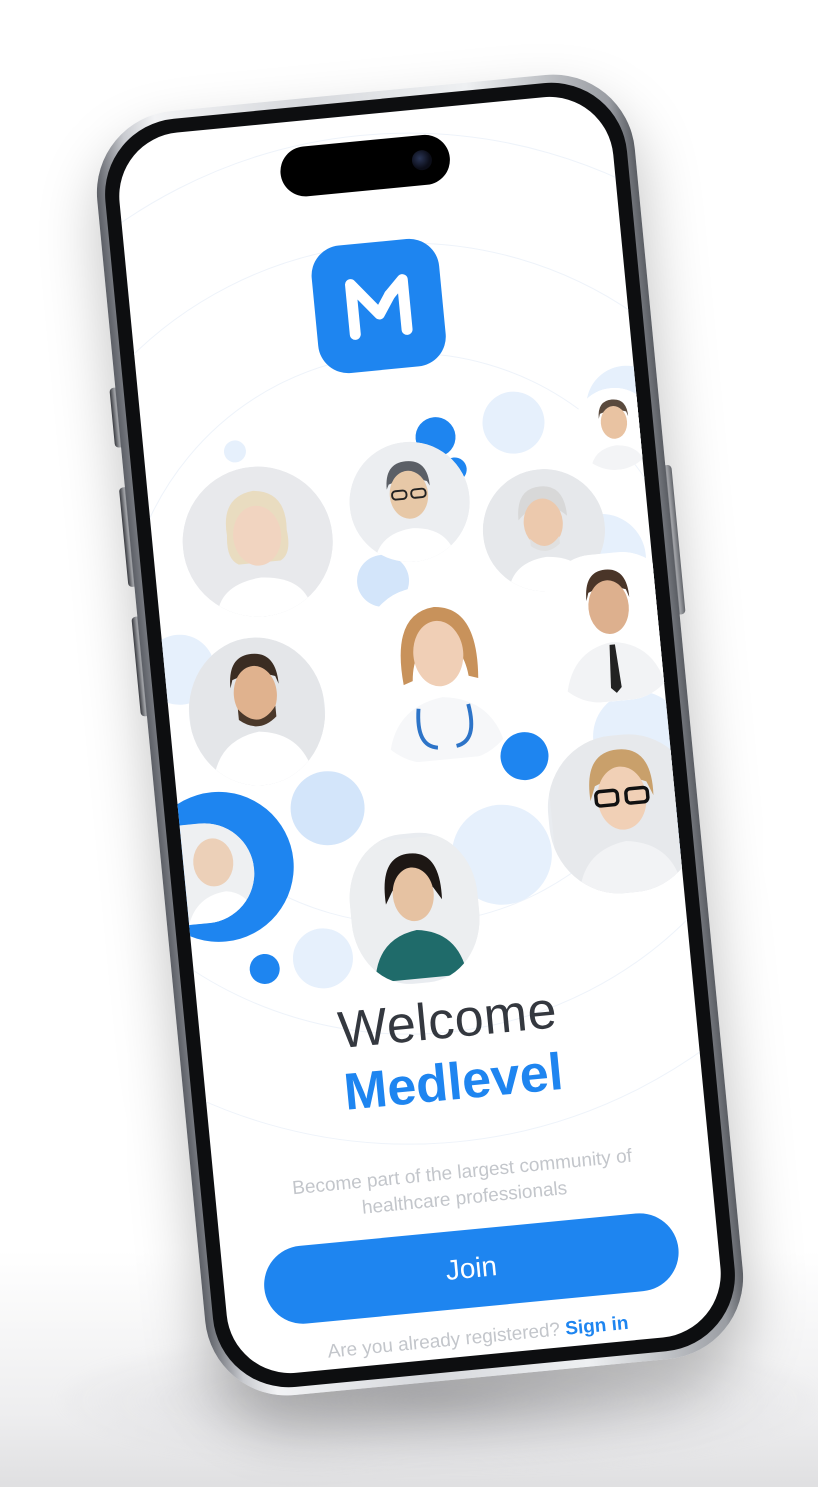  I want to click on m-logo-glyph-icon, so click(379, 307).